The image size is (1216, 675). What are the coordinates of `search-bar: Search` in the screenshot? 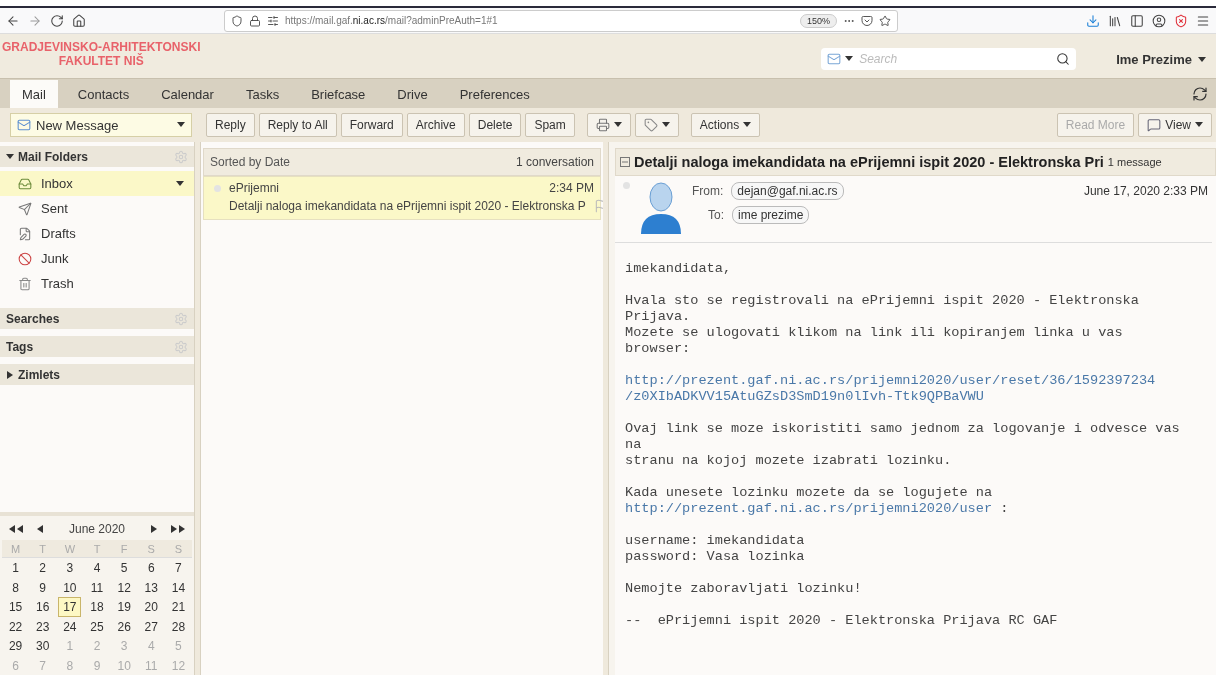 It's located at (949, 59).